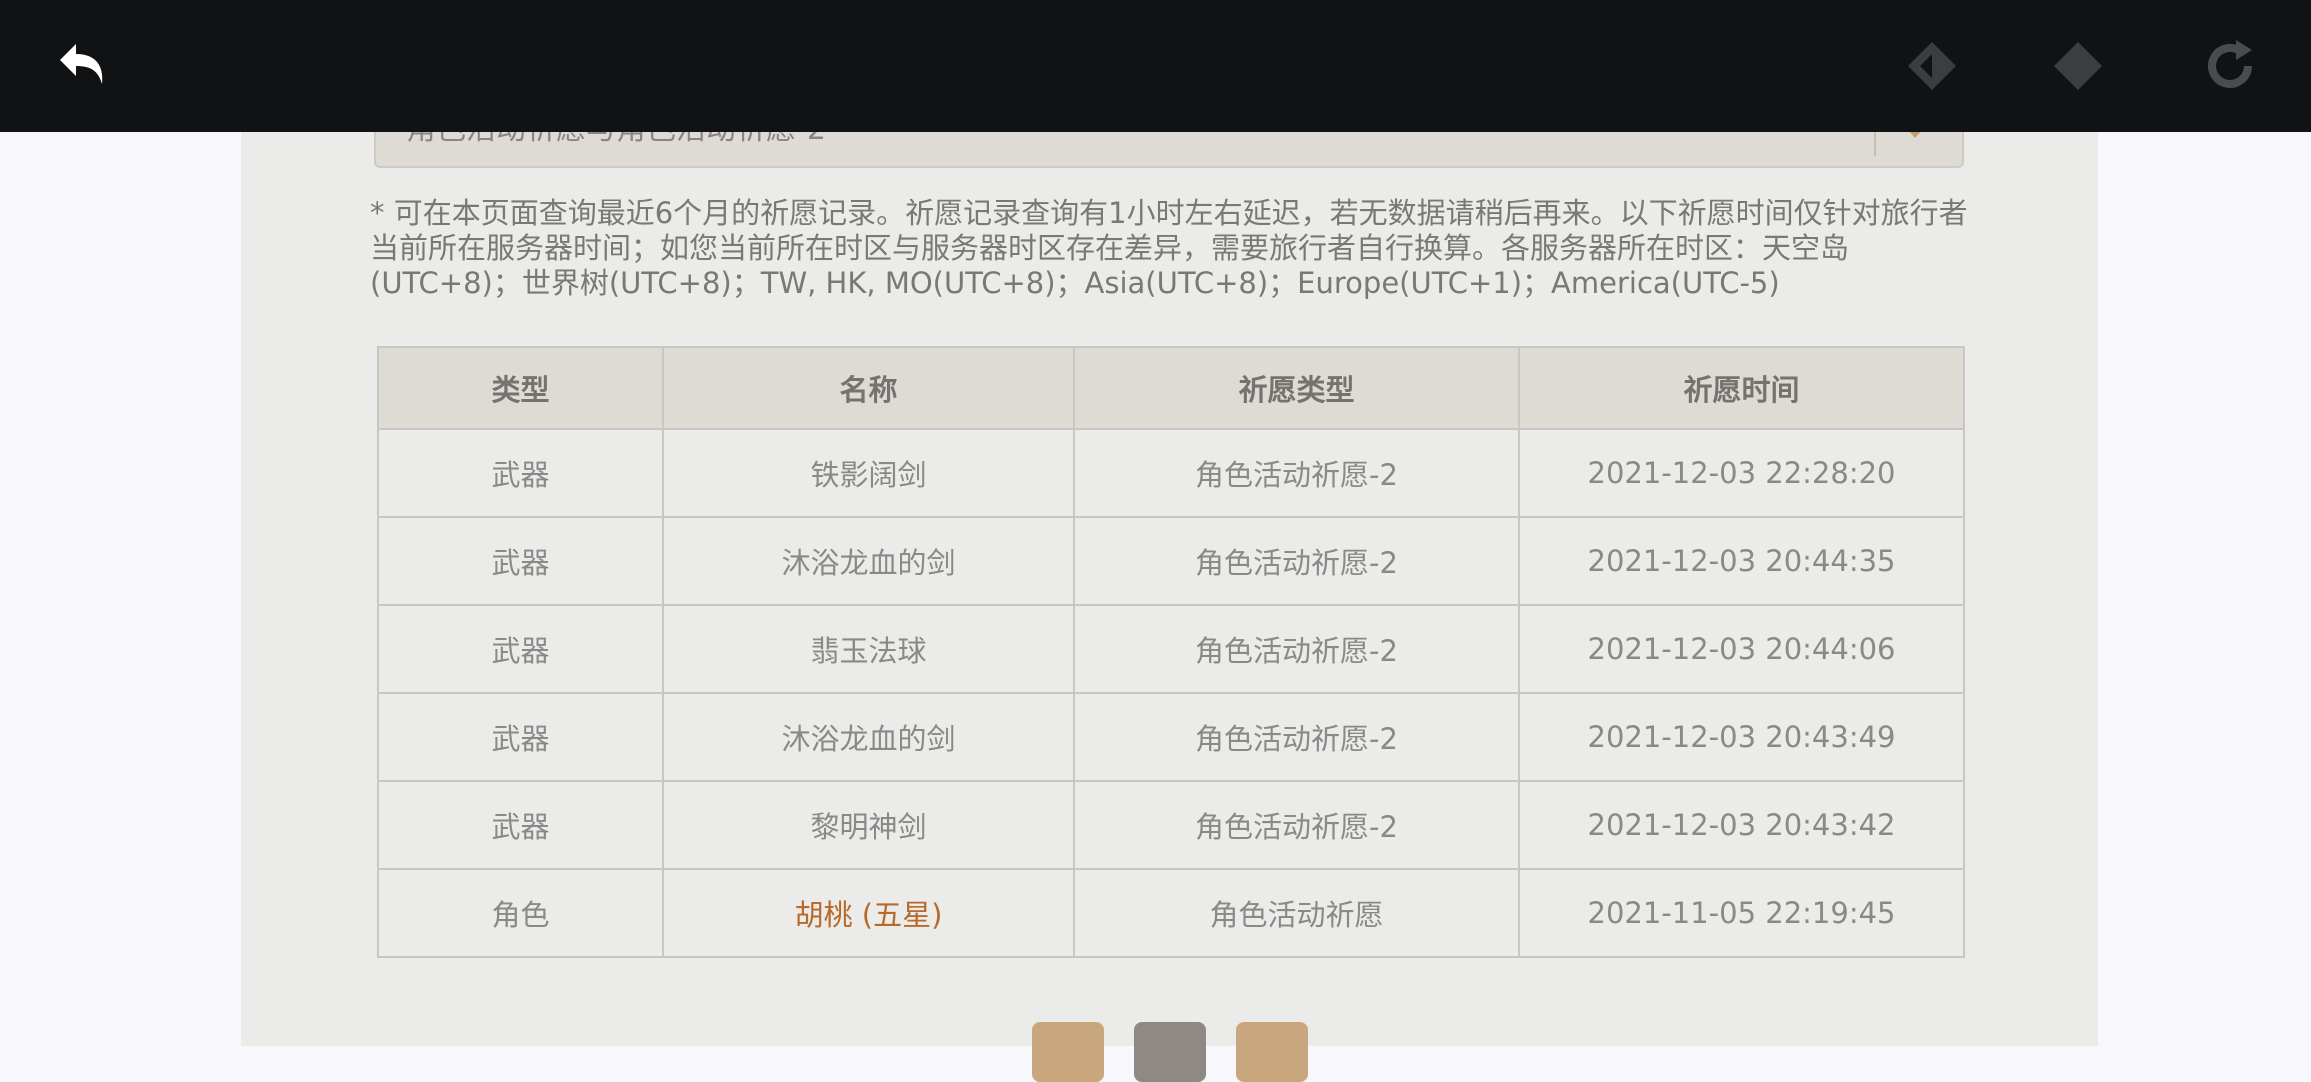  I want to click on current-page-indicator, so click(1170, 1052).